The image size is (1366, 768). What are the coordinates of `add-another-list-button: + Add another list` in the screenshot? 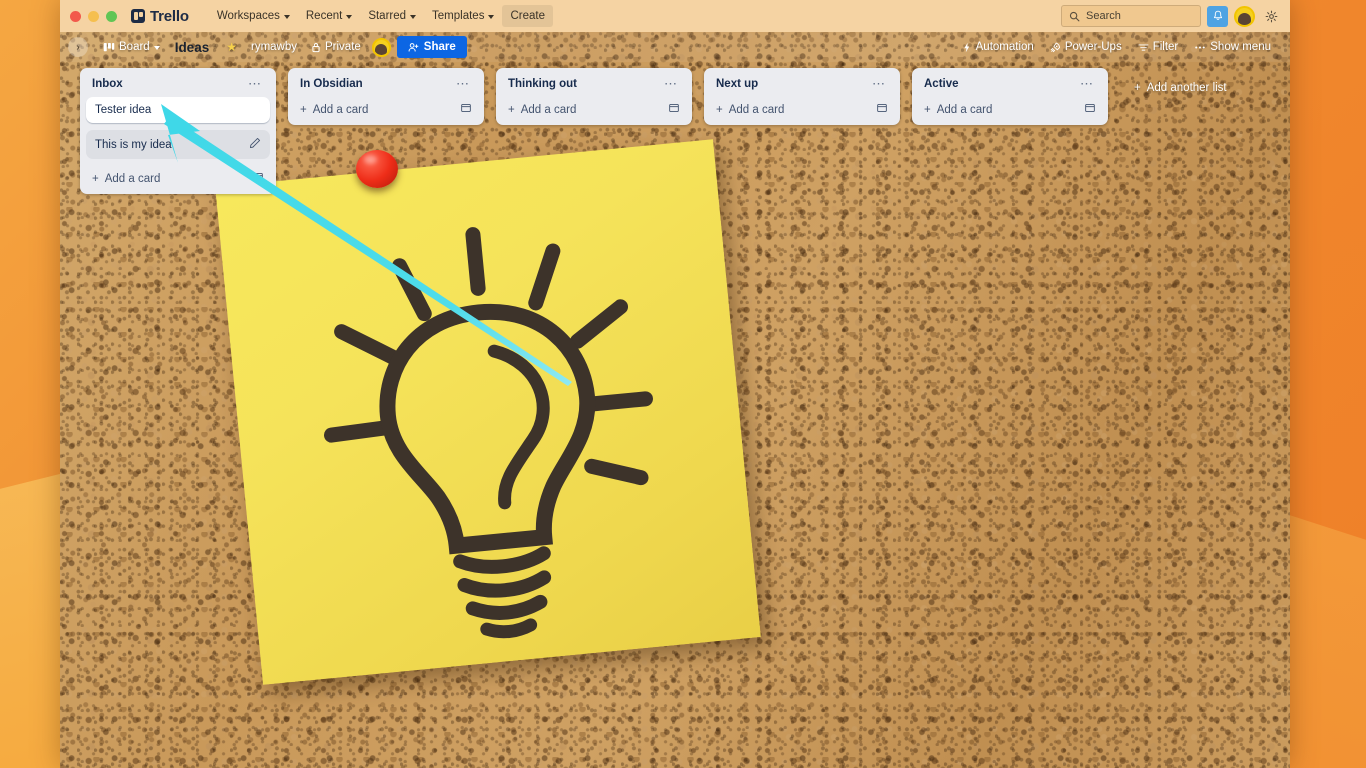 It's located at (1180, 88).